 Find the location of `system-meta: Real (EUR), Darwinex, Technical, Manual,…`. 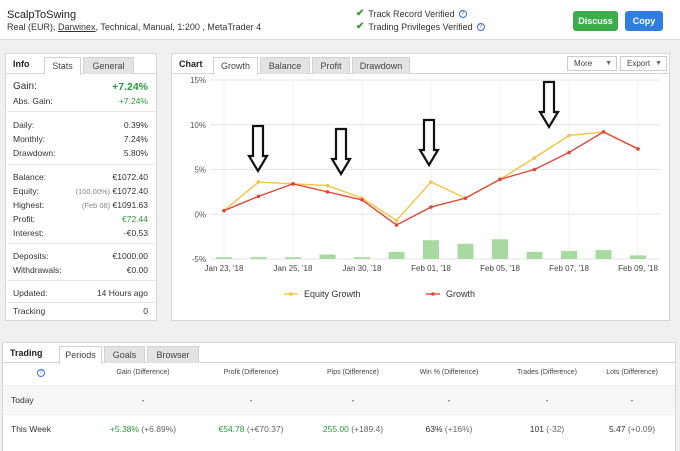

system-meta: Real (EUR), Darwinex, Technical, Manual,… is located at coordinates (134, 27).